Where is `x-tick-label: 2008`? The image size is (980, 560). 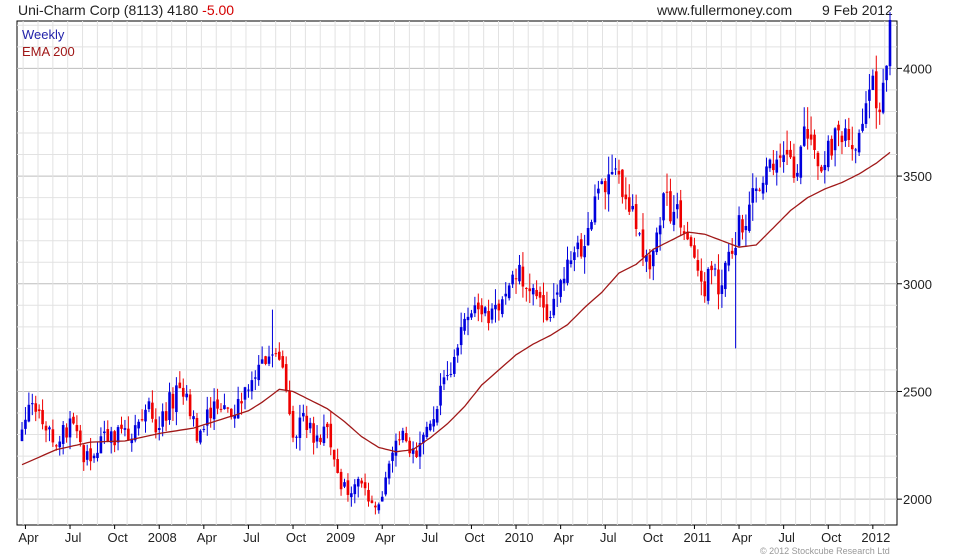 x-tick-label: 2008 is located at coordinates (162, 537).